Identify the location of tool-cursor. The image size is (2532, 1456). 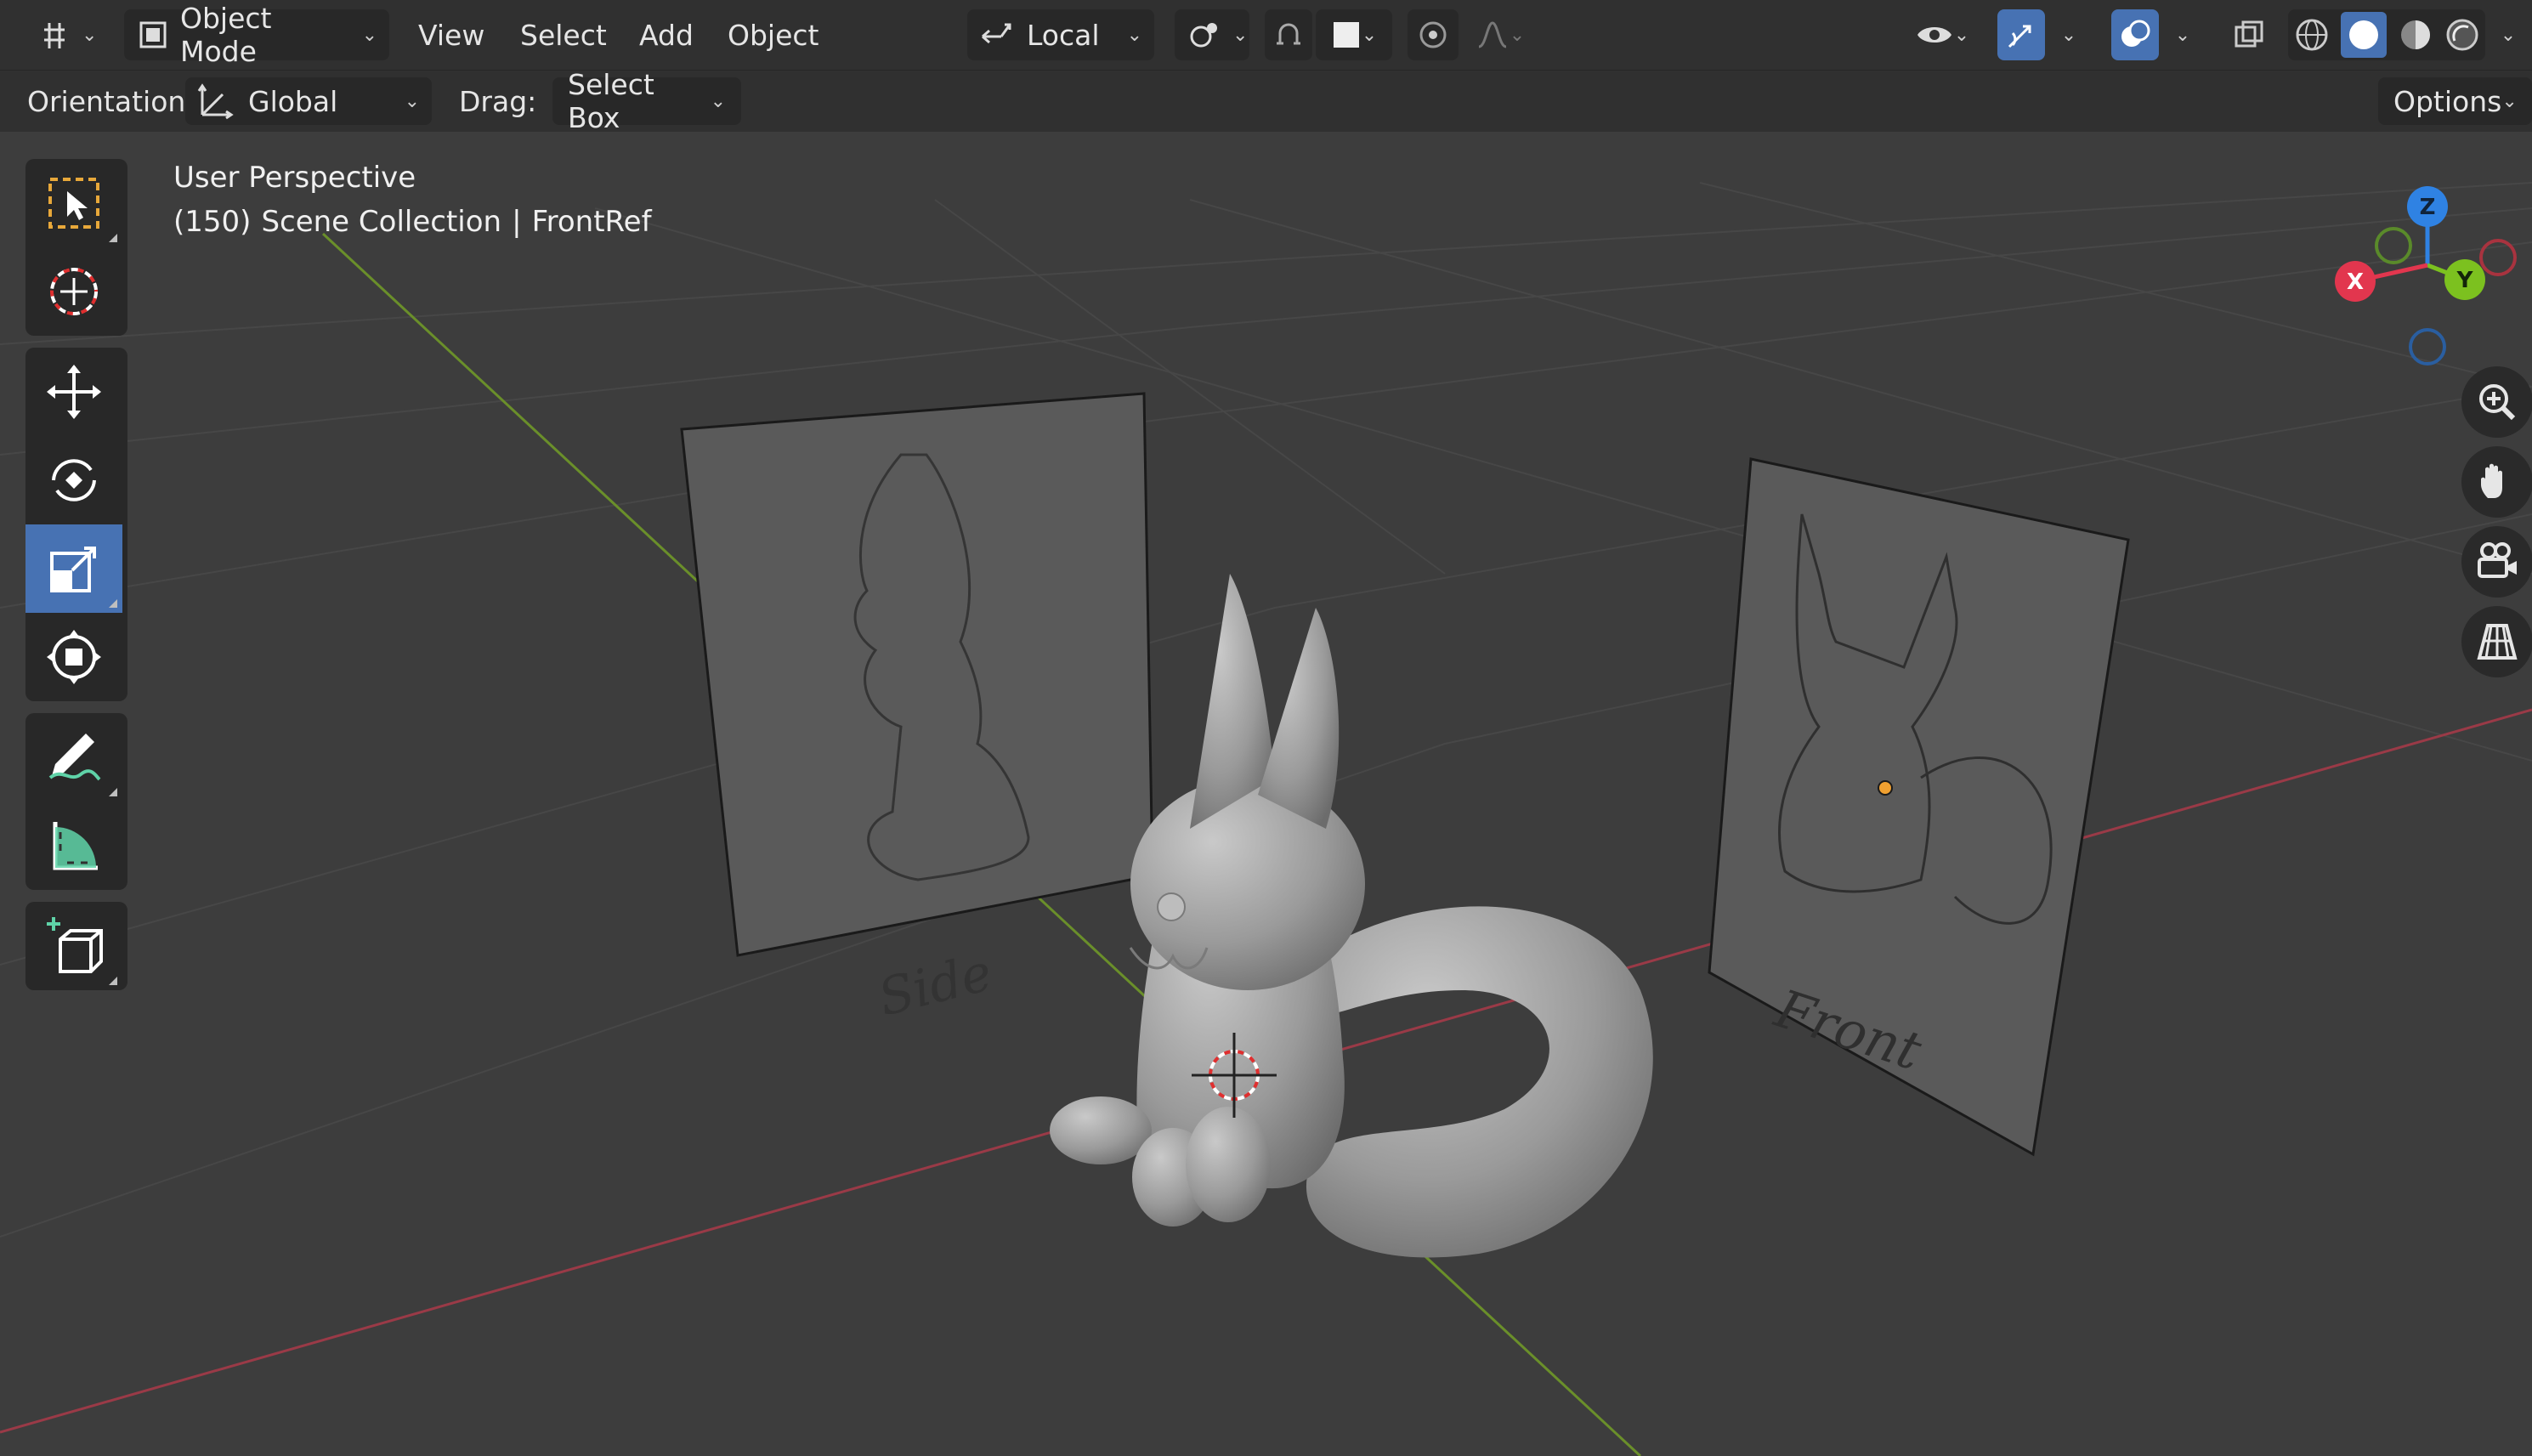
(73, 291).